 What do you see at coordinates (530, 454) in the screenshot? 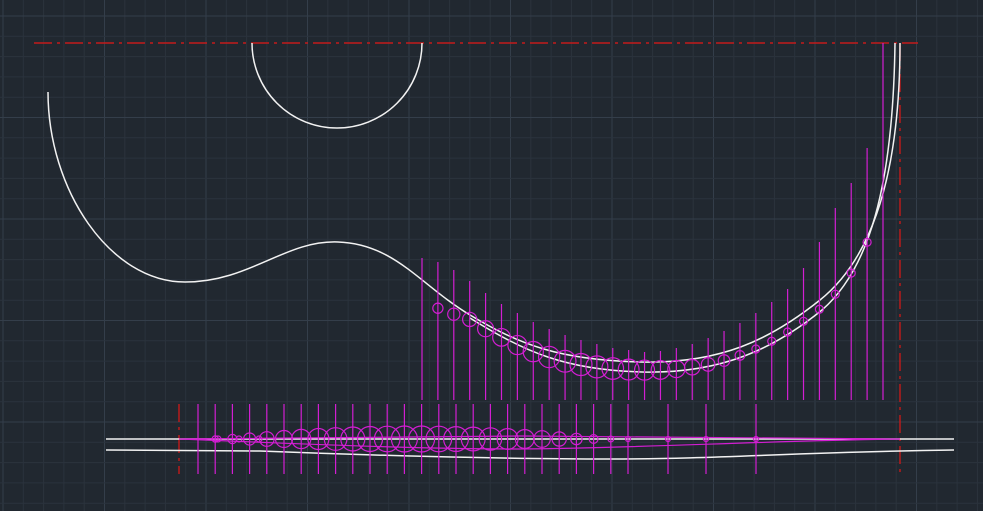
I see `flat-strip-bottom` at bounding box center [530, 454].